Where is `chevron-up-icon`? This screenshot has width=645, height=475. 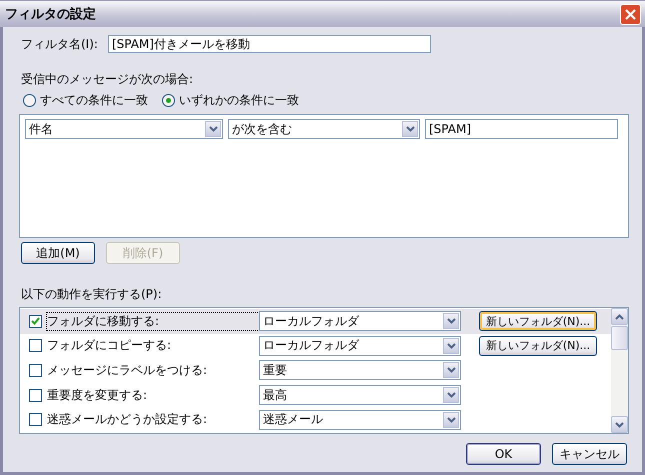
chevron-up-icon is located at coordinates (619, 317).